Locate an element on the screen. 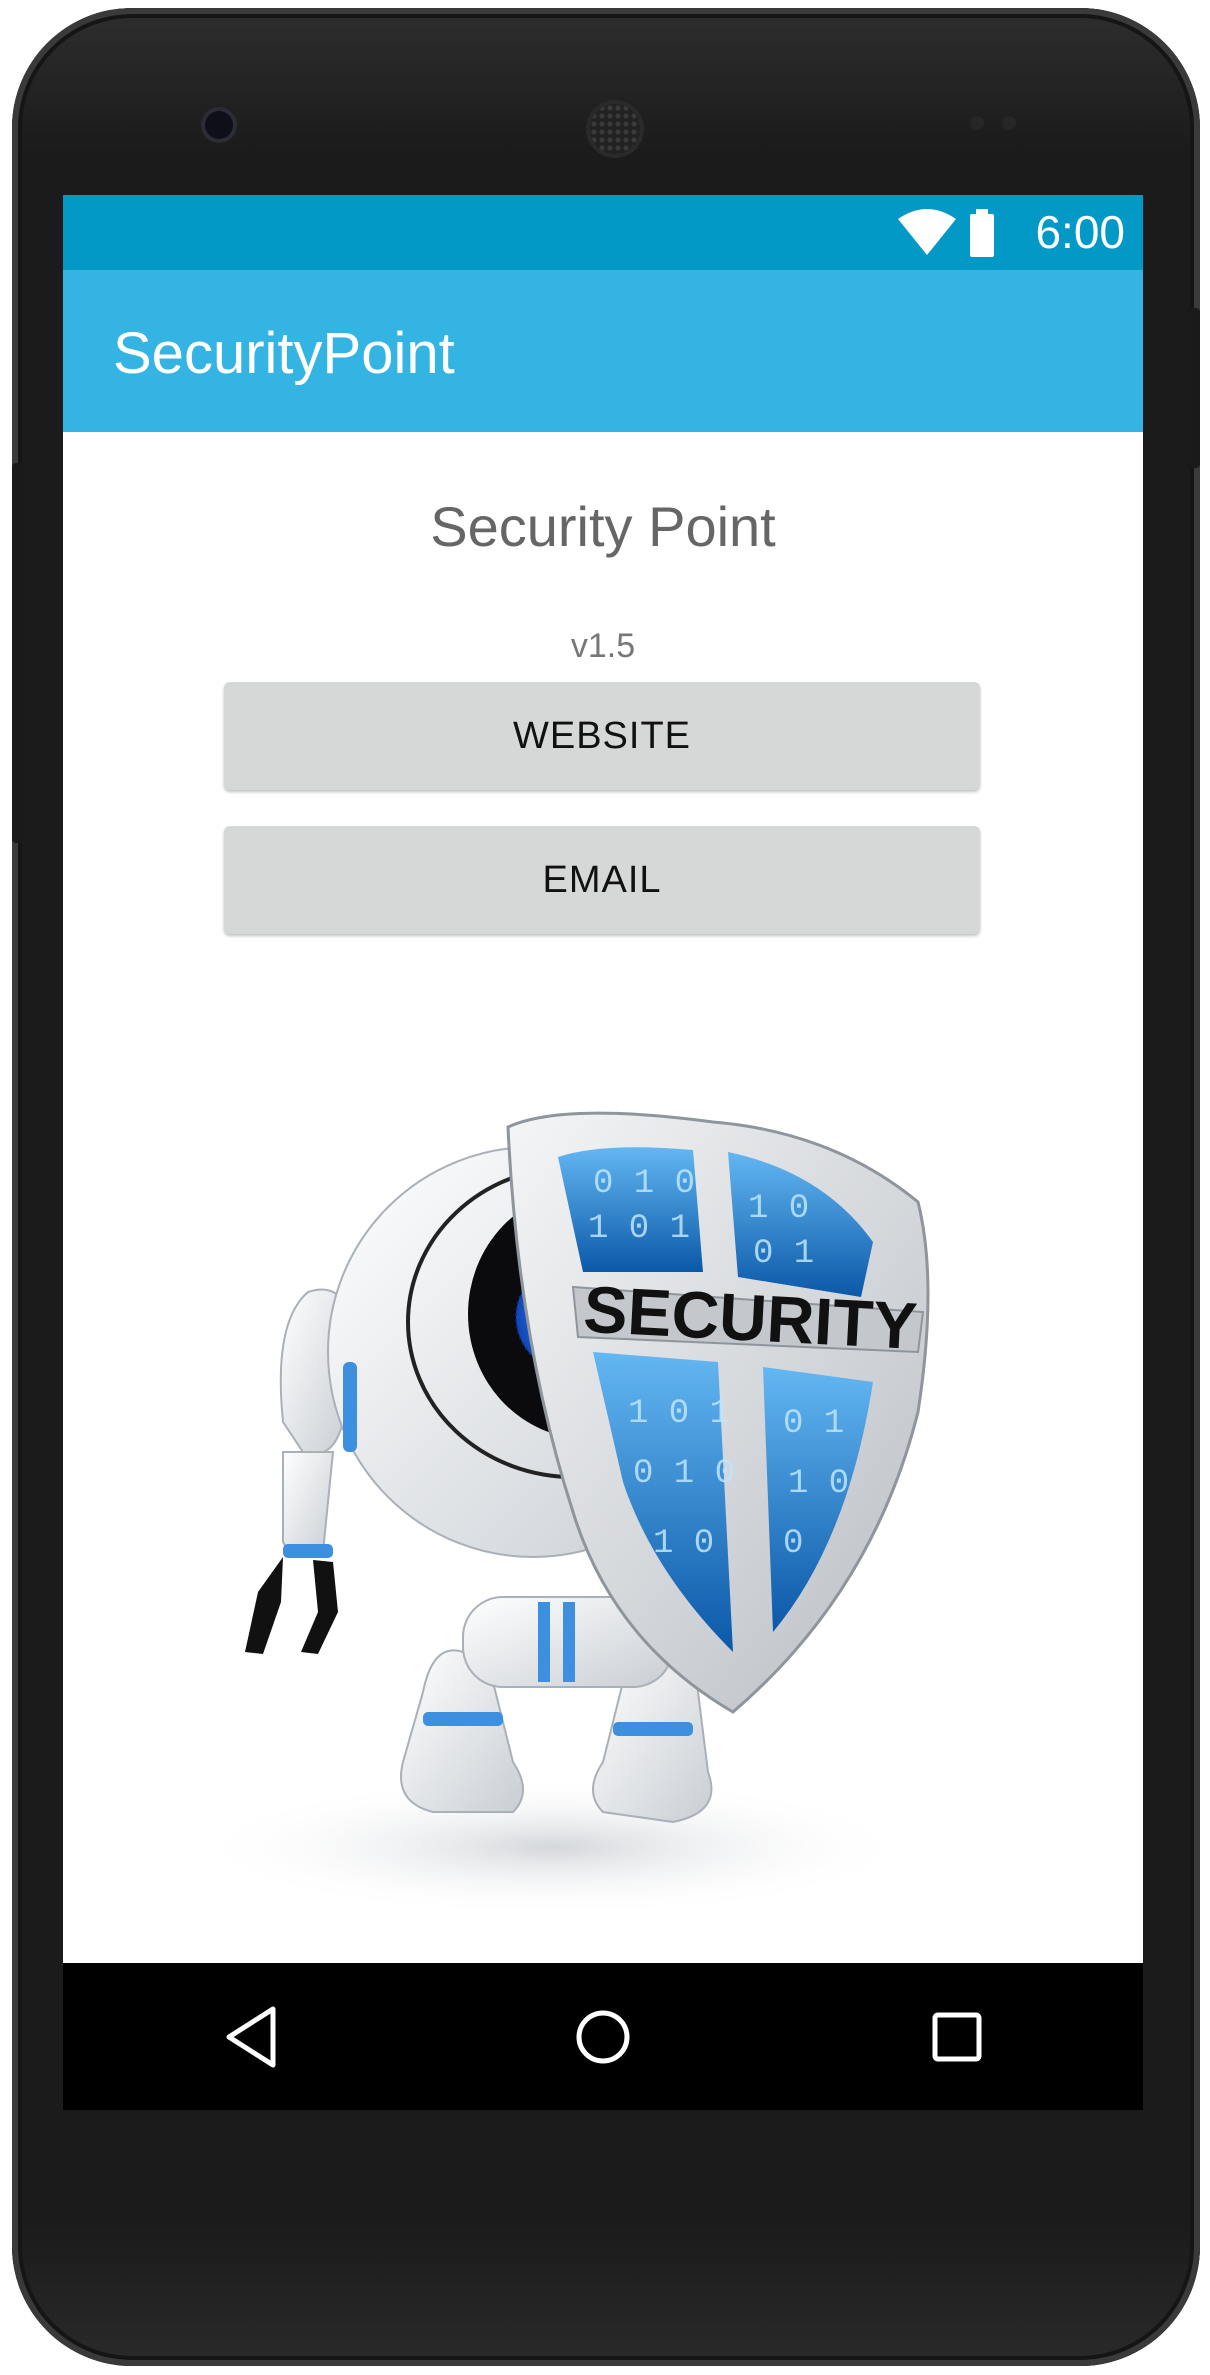 The height and width of the screenshot is (2375, 1210). website-button: WEBSITE is located at coordinates (602, 736).